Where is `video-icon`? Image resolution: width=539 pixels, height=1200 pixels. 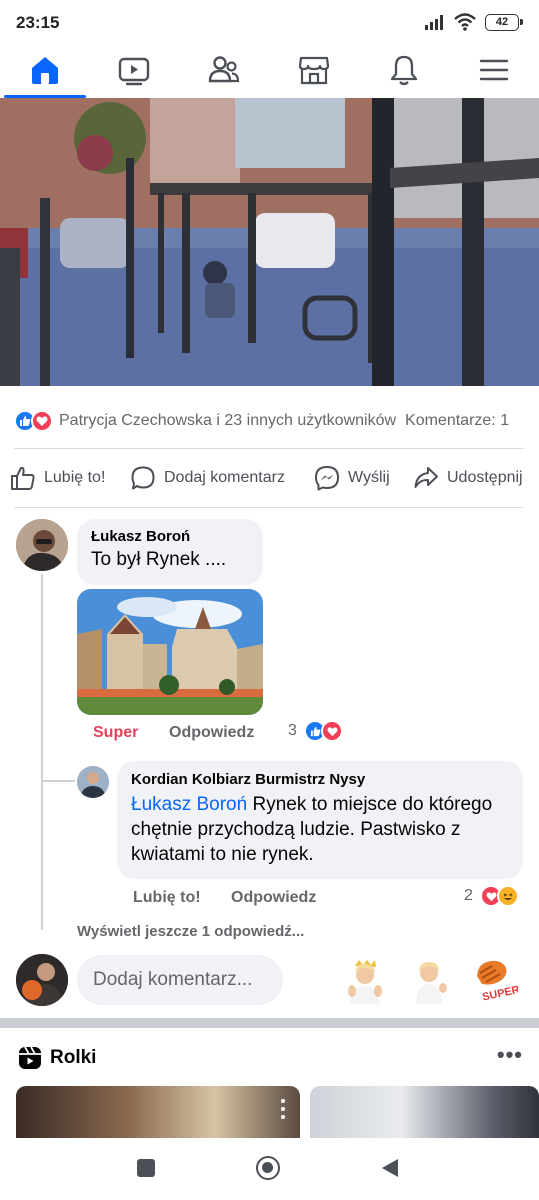 video-icon is located at coordinates (134, 71).